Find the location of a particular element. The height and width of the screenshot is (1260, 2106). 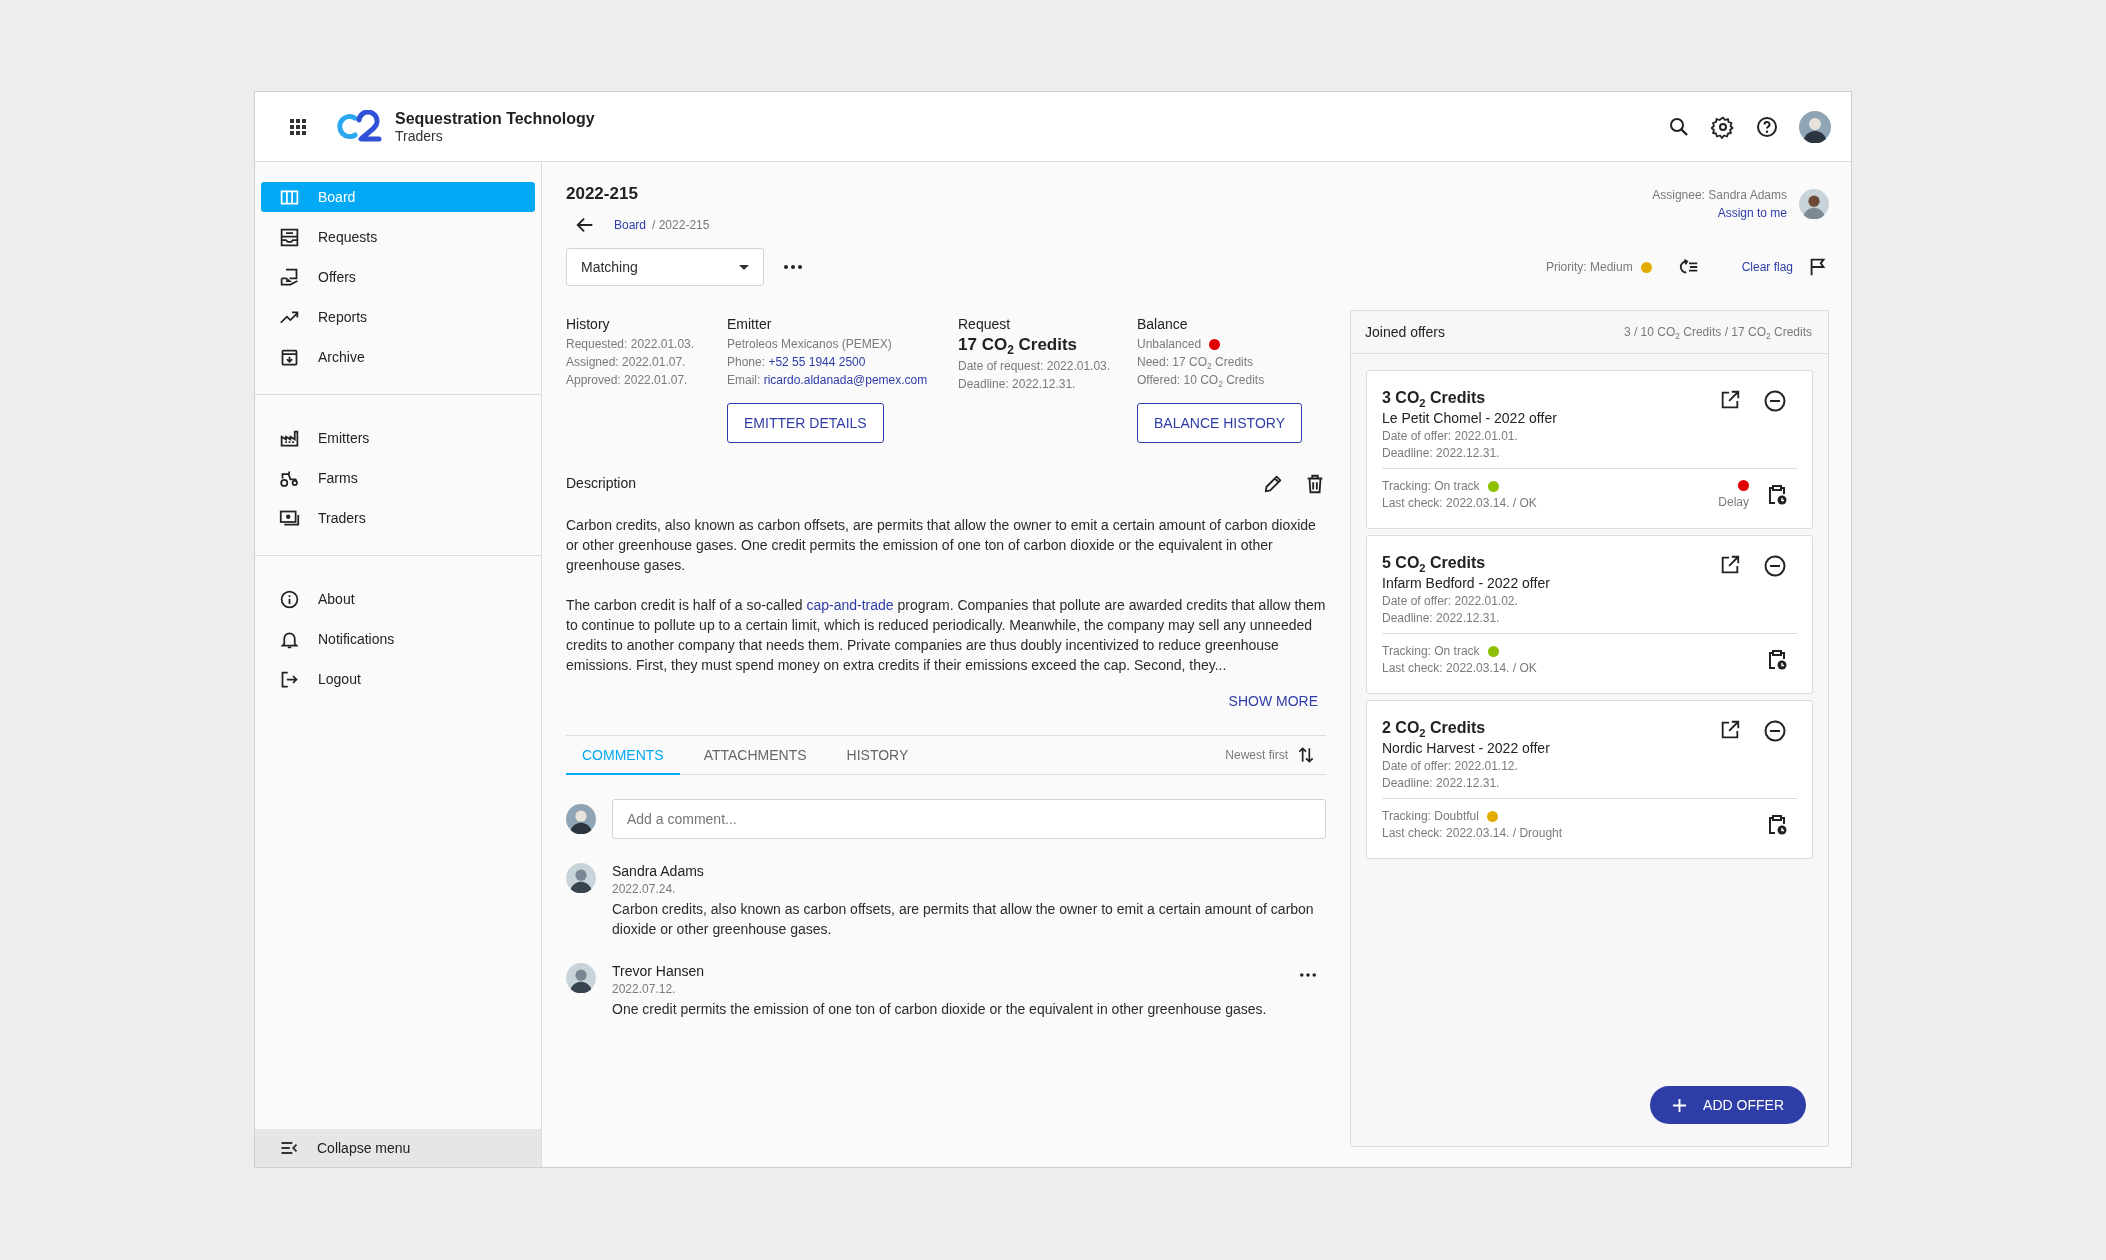

tray-icon is located at coordinates (289, 237).